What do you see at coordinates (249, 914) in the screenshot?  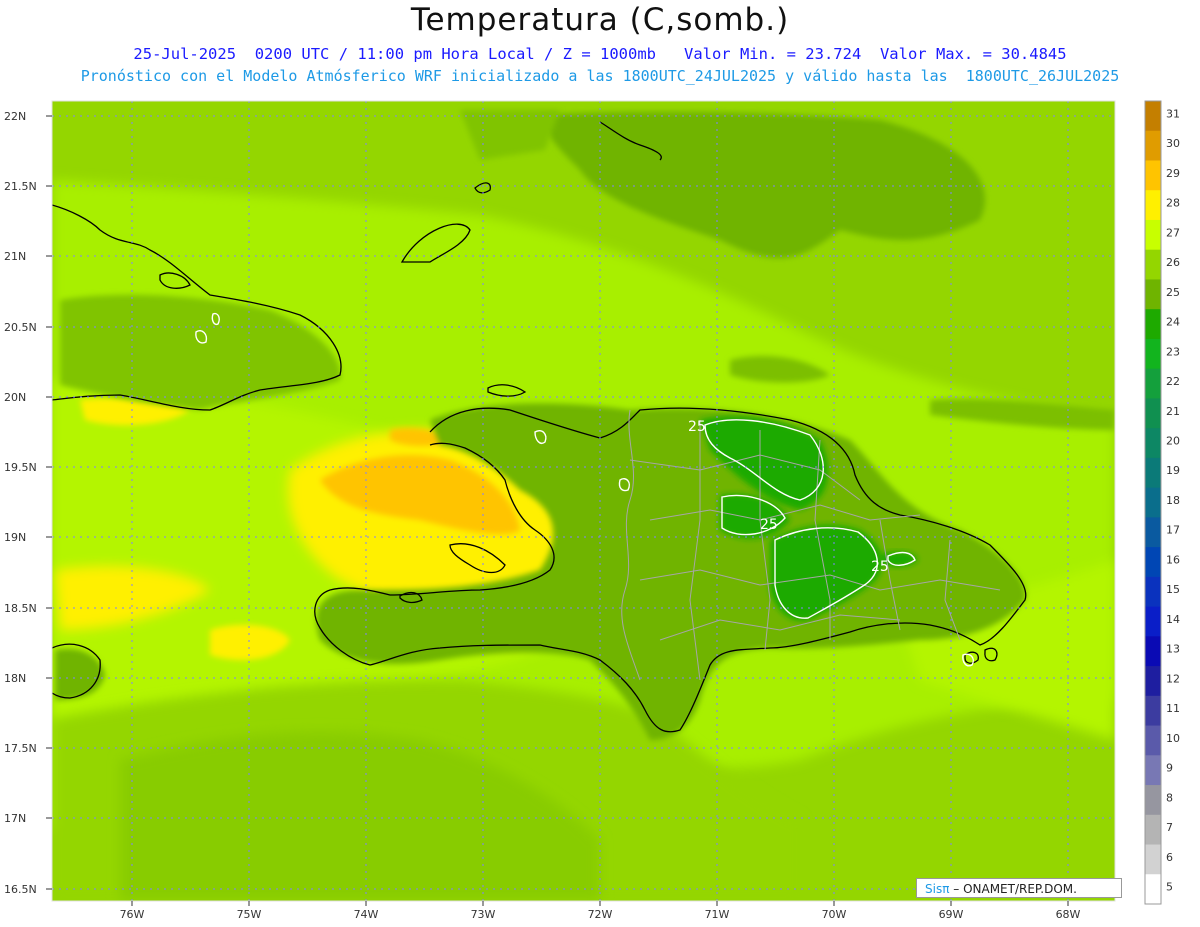 I see `lon-label: 75W` at bounding box center [249, 914].